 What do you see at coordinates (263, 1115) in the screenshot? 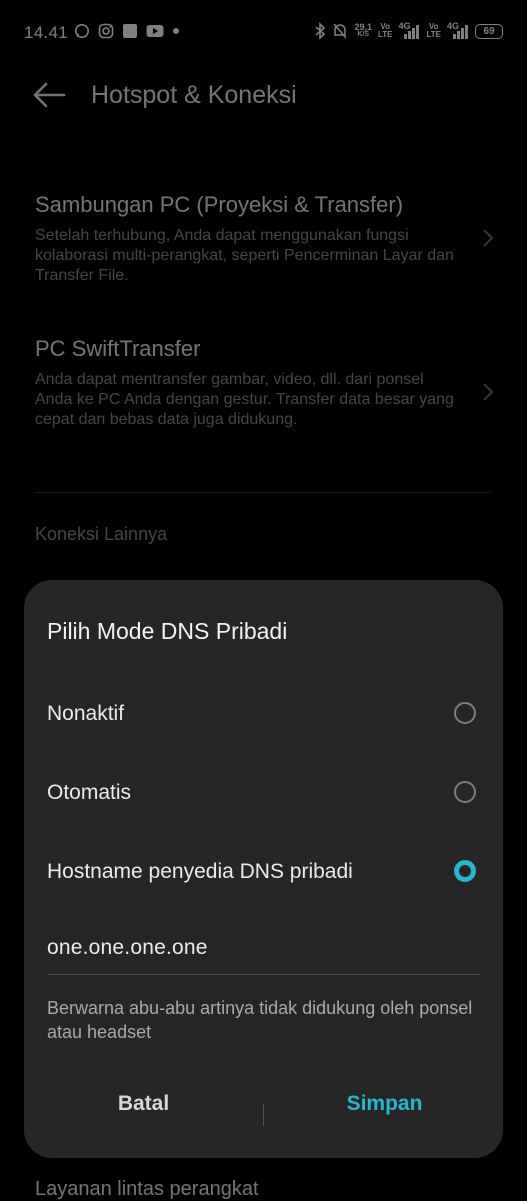
I see `button-separator` at bounding box center [263, 1115].